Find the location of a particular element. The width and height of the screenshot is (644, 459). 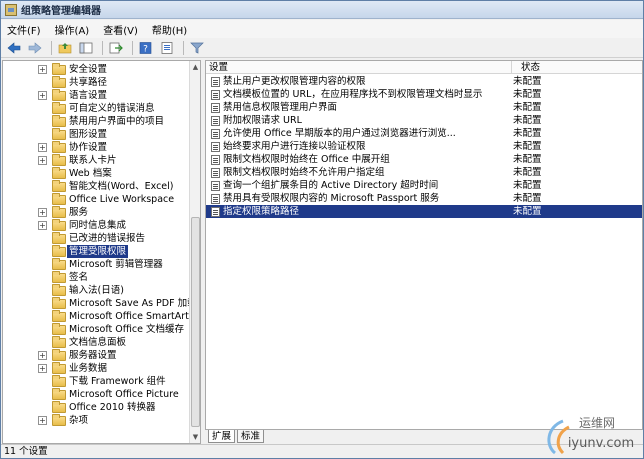

policy-row: 始终要求用户进行连接以验证权限 未配置 is located at coordinates (424, 146).